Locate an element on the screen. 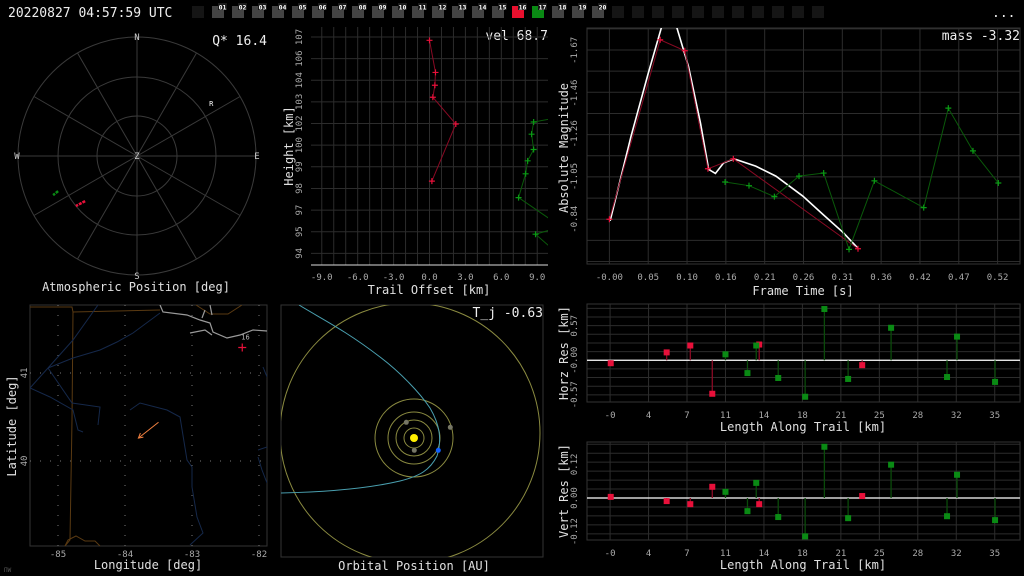 The width and height of the screenshot is (1024, 576). station-button-08: 08 is located at coordinates (359, 10).